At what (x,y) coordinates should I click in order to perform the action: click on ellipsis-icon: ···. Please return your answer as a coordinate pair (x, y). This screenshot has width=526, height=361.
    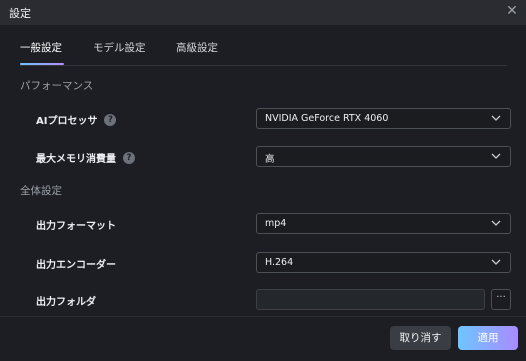
    Looking at the image, I should click on (501, 297).